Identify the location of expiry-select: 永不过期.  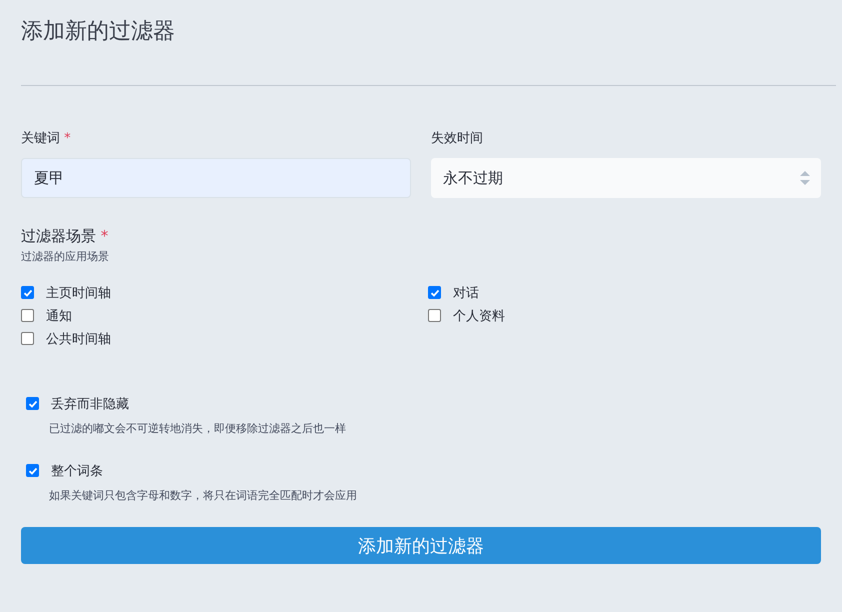
(626, 178).